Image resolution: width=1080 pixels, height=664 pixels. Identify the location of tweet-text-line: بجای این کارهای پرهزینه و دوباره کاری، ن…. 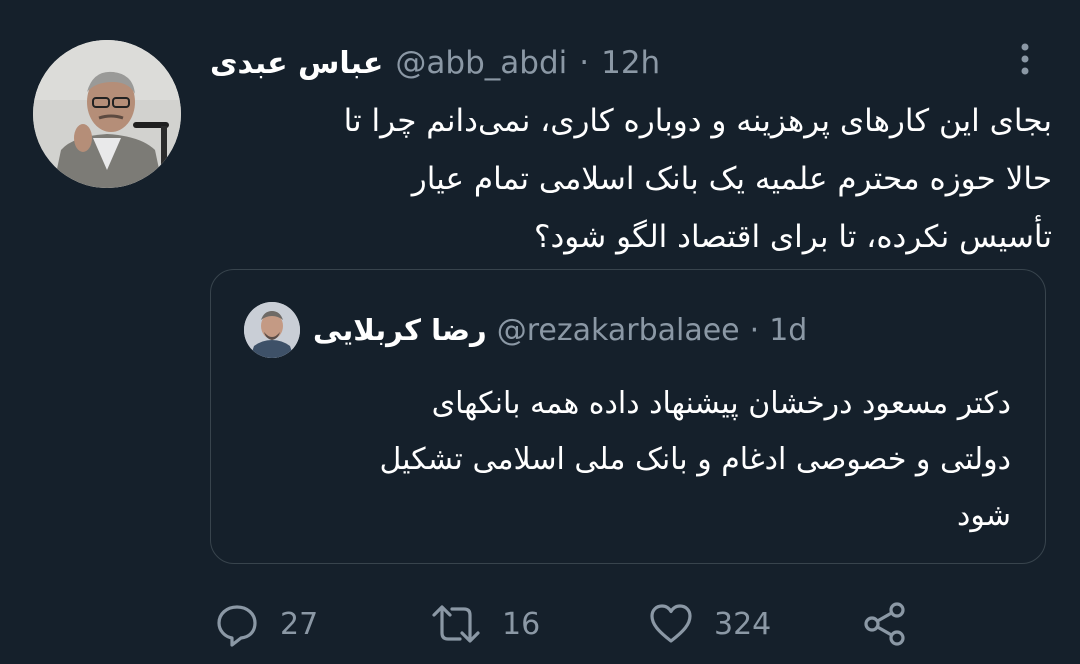
(697, 121).